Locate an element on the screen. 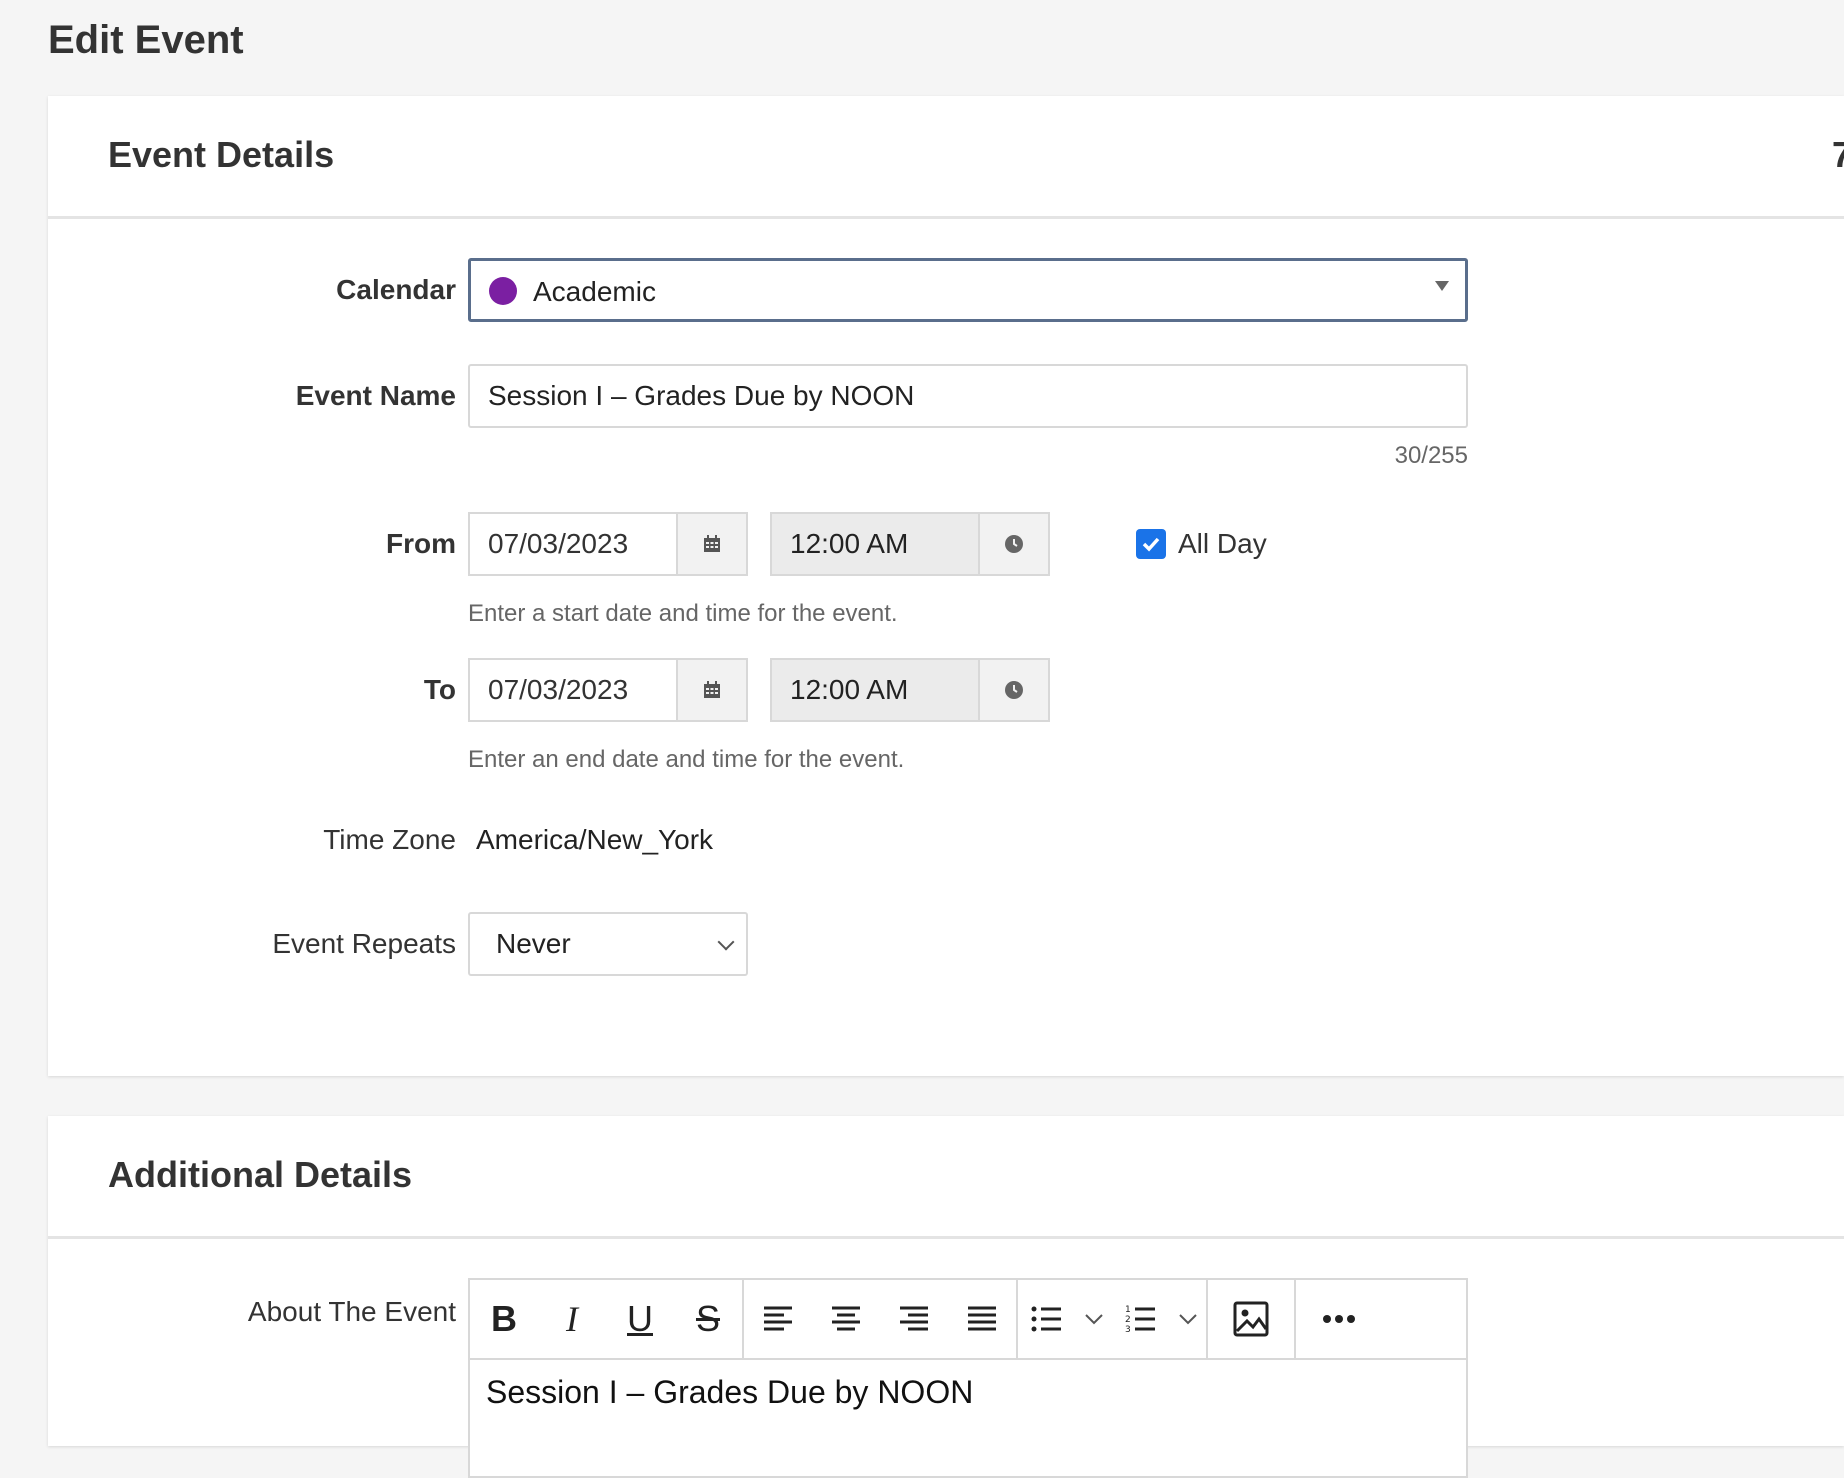 This screenshot has height=1478, width=1844. checkbox-checked-icon is located at coordinates (1151, 544).